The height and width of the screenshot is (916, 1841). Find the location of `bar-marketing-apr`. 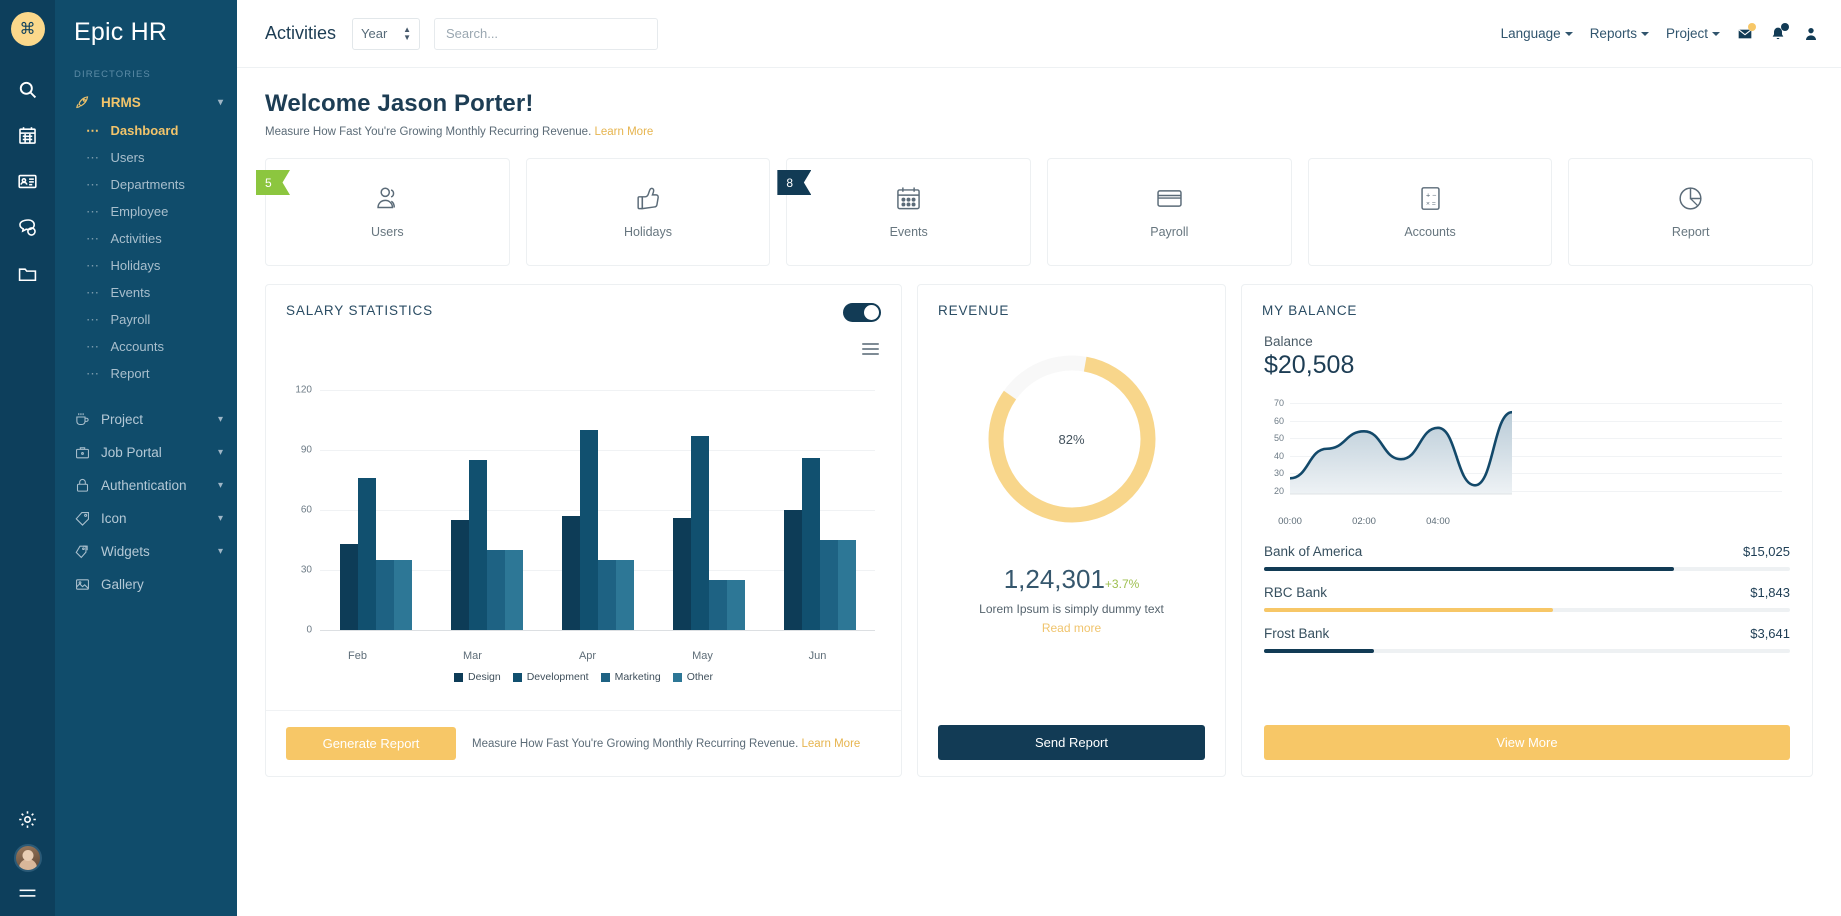

bar-marketing-apr is located at coordinates (606, 595).